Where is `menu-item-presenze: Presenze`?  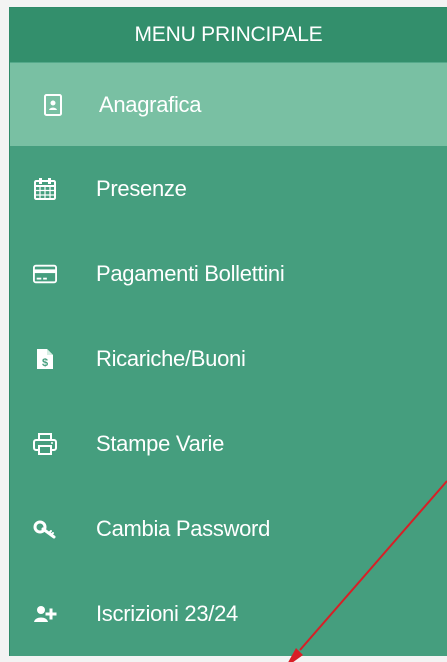 menu-item-presenze: Presenze is located at coordinates (228, 188).